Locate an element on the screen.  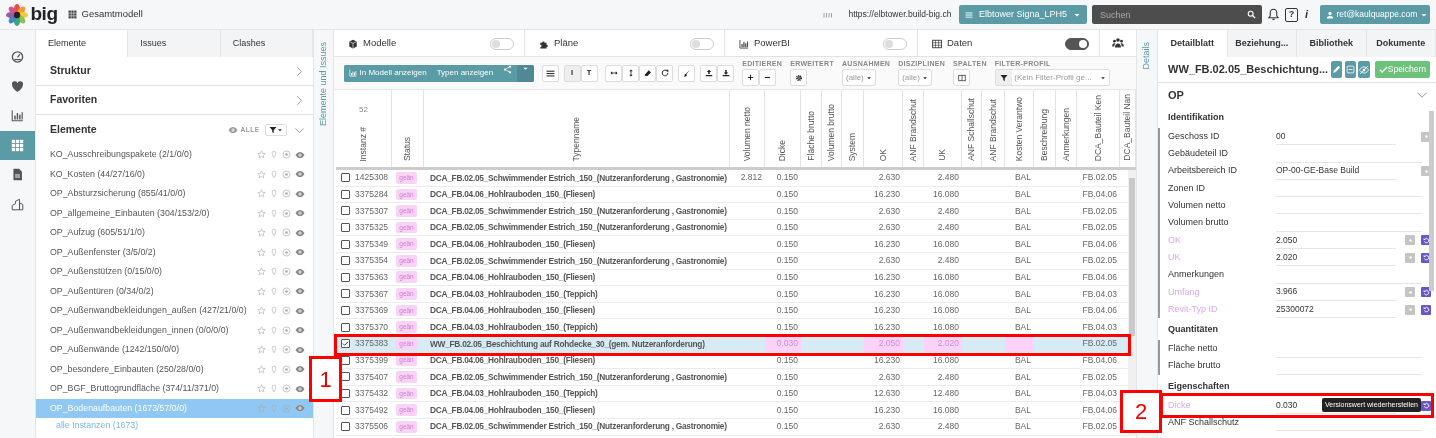
search-box: Suchen is located at coordinates (1176, 14).